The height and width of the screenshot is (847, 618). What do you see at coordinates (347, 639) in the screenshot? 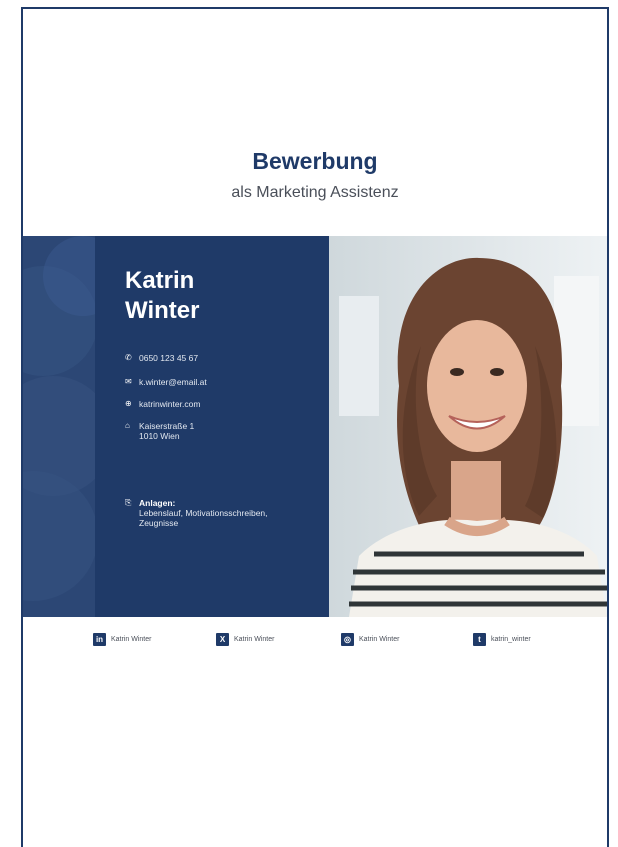
I see `instagram-icon: ◎` at bounding box center [347, 639].